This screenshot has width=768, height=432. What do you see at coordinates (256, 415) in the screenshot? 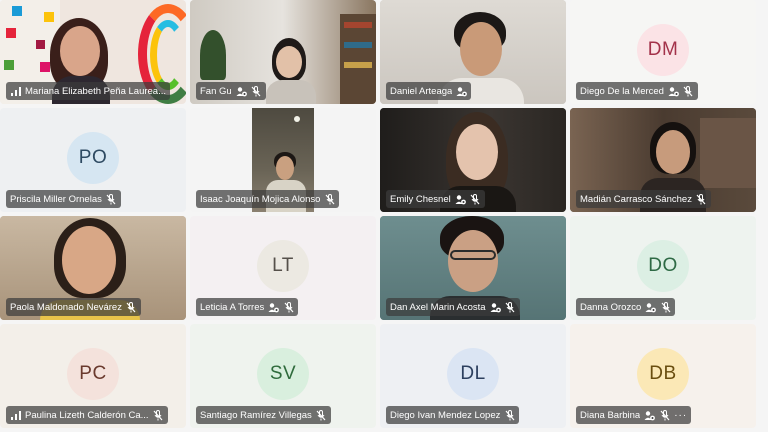
I see `participant-name: Santiago Ramírez Villegas` at bounding box center [256, 415].